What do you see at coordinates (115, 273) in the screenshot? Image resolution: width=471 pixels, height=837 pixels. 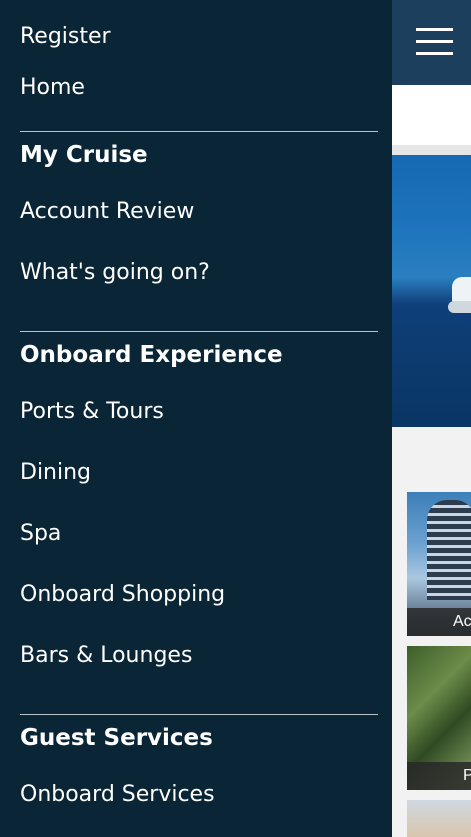 I see `nav-item-whats-going-on: What's going on?` at bounding box center [115, 273].